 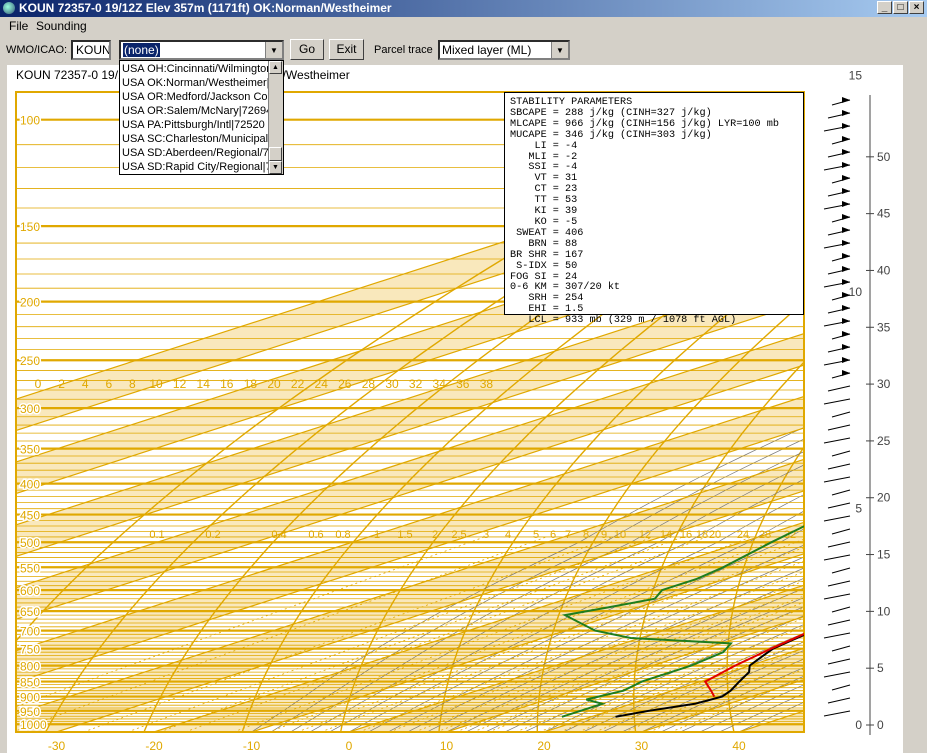 I want to click on pressure-label: 550, so click(x=30, y=568).